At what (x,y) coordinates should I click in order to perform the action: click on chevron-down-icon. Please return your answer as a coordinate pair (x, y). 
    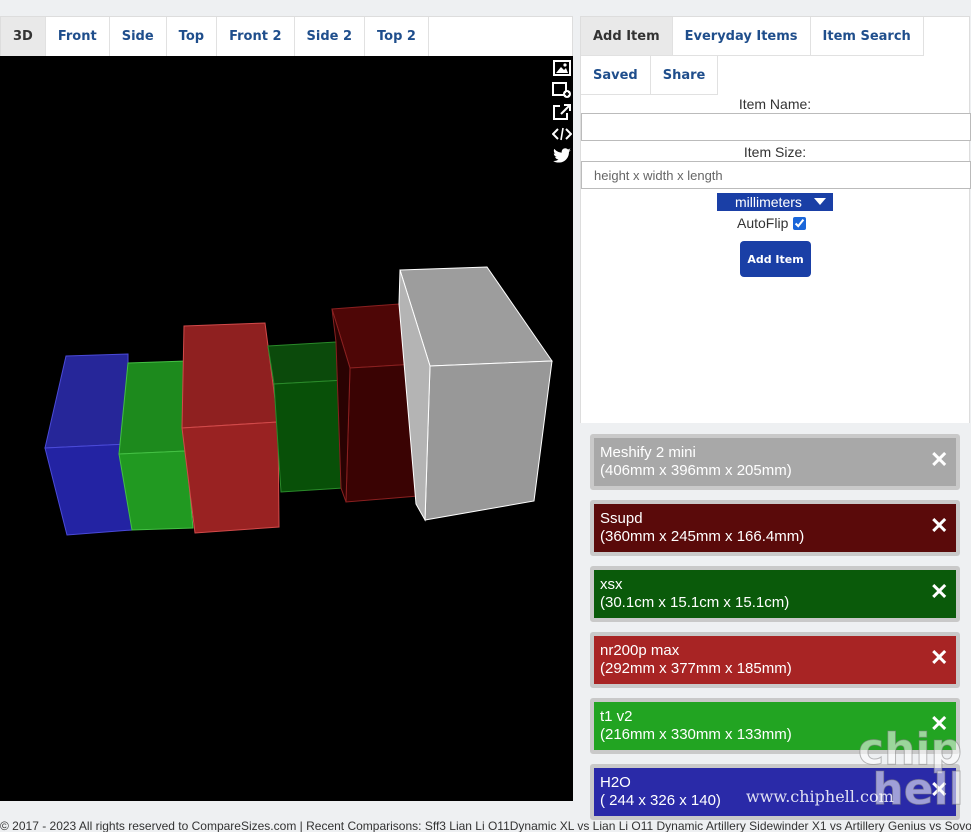
    Looking at the image, I should click on (820, 201).